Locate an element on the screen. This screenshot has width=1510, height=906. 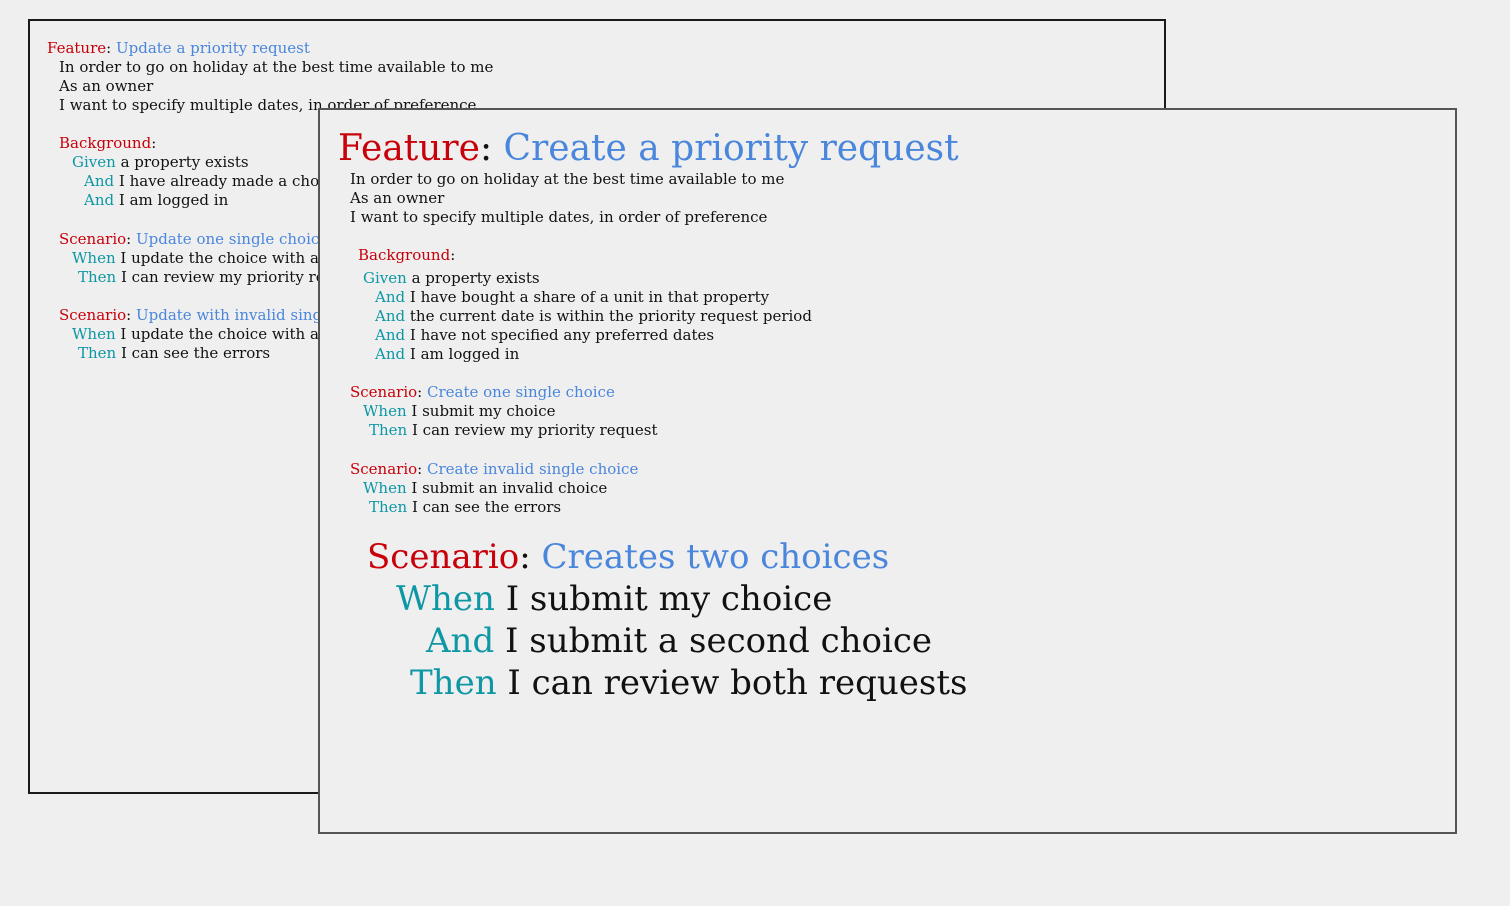
step-line: Then I can review both requests is located at coordinates (689, 683).